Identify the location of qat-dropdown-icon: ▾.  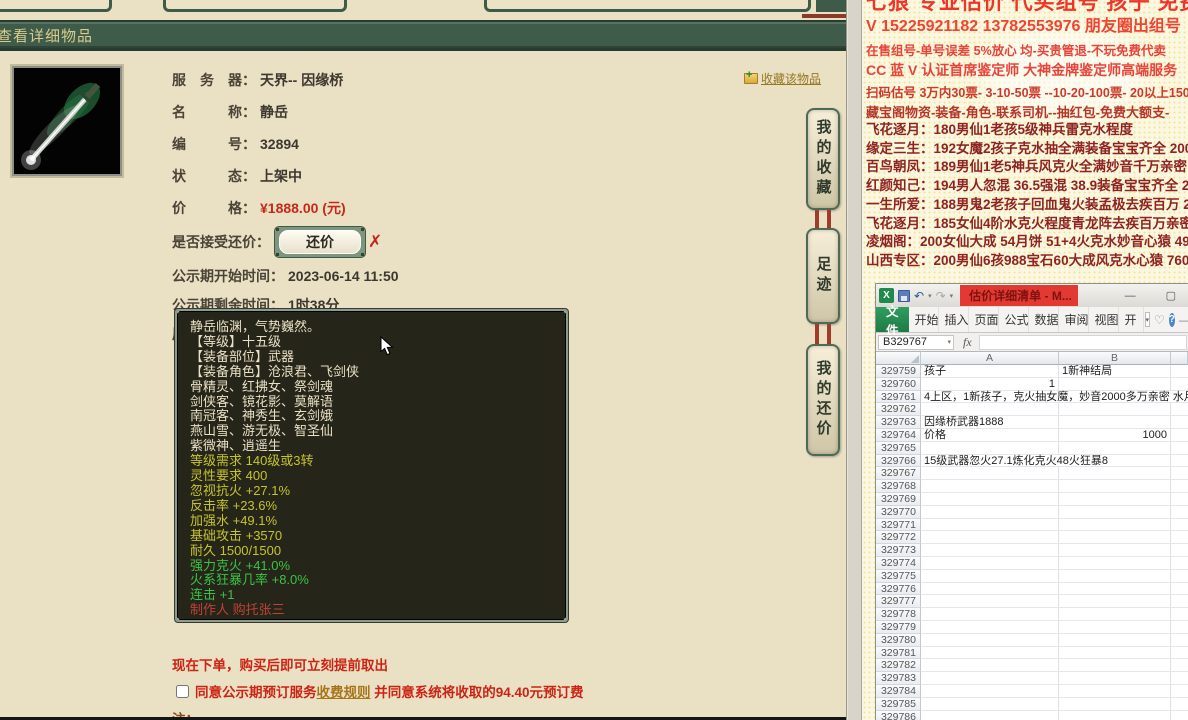
(952, 296).